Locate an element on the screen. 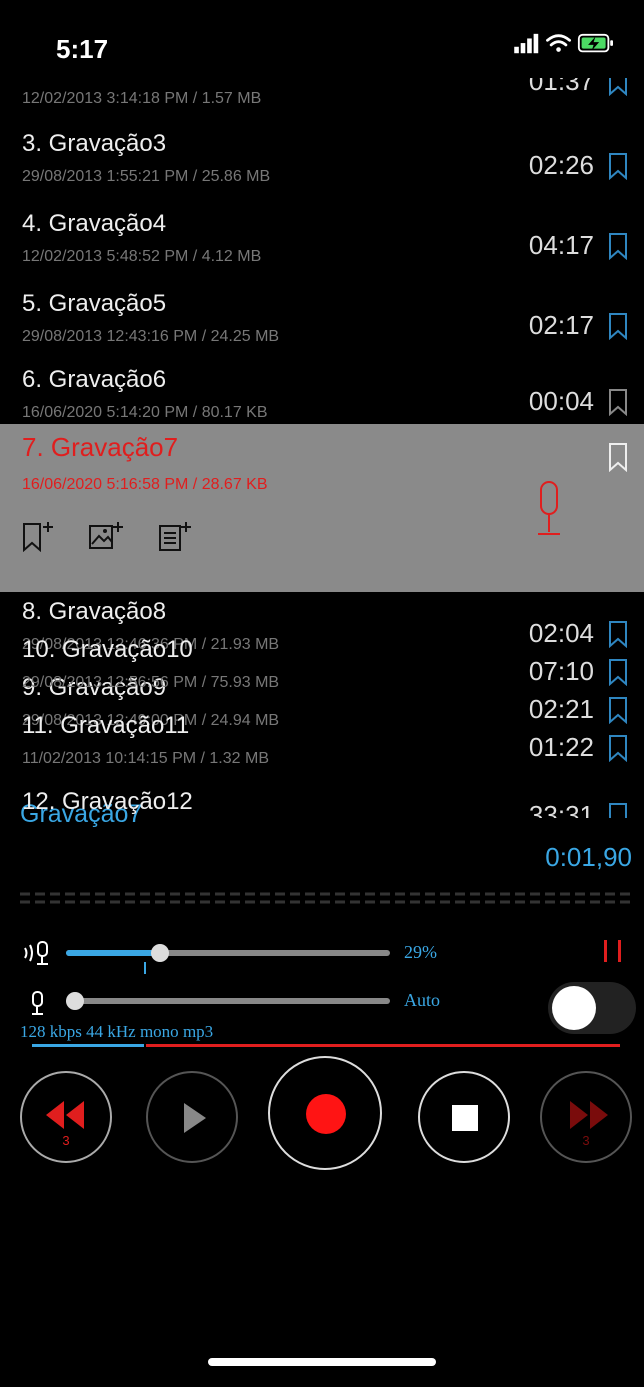  list-item: 12. Gravação12 33:31 is located at coordinates (322, 800).